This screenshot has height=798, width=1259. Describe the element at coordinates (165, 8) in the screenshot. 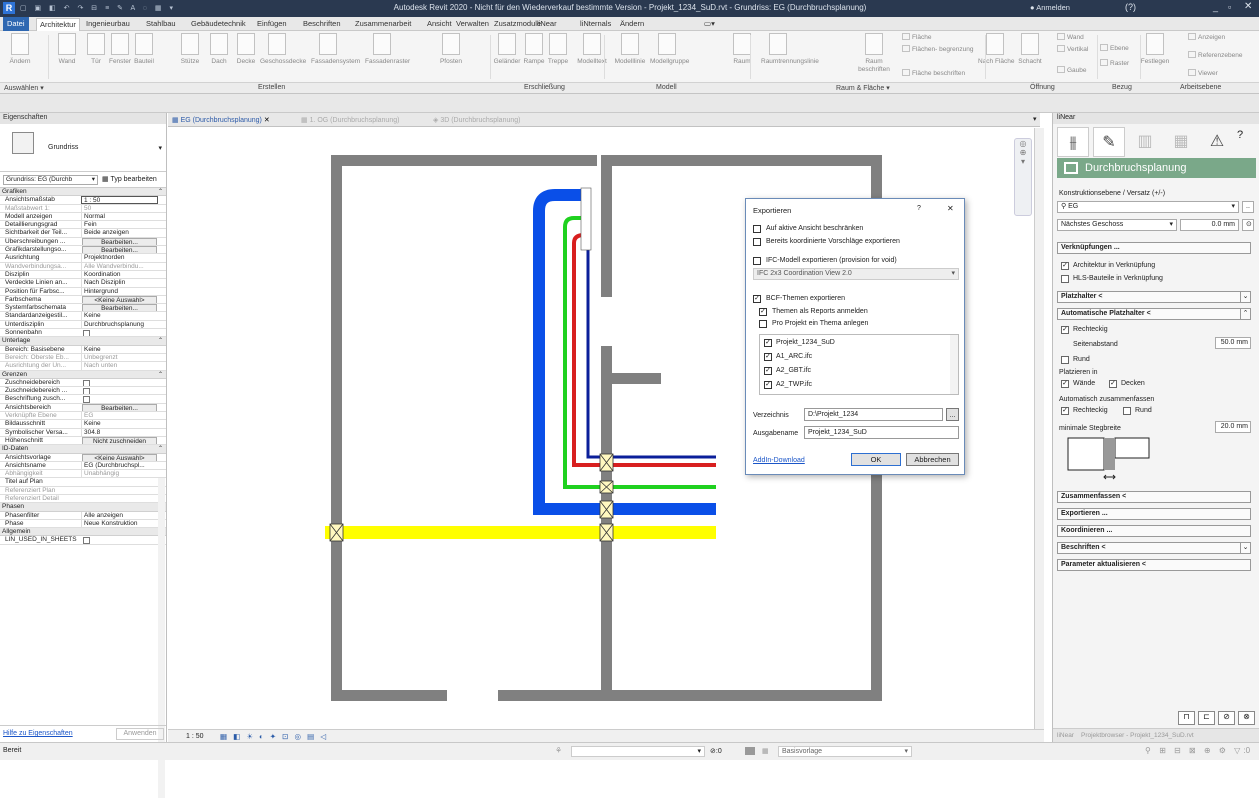

I see `quick-access-toolbar: ▢ ▣ ◧ ↶ ↷ ⊟ ≡ ✎ A ◌ ▦ ▾` at that location.